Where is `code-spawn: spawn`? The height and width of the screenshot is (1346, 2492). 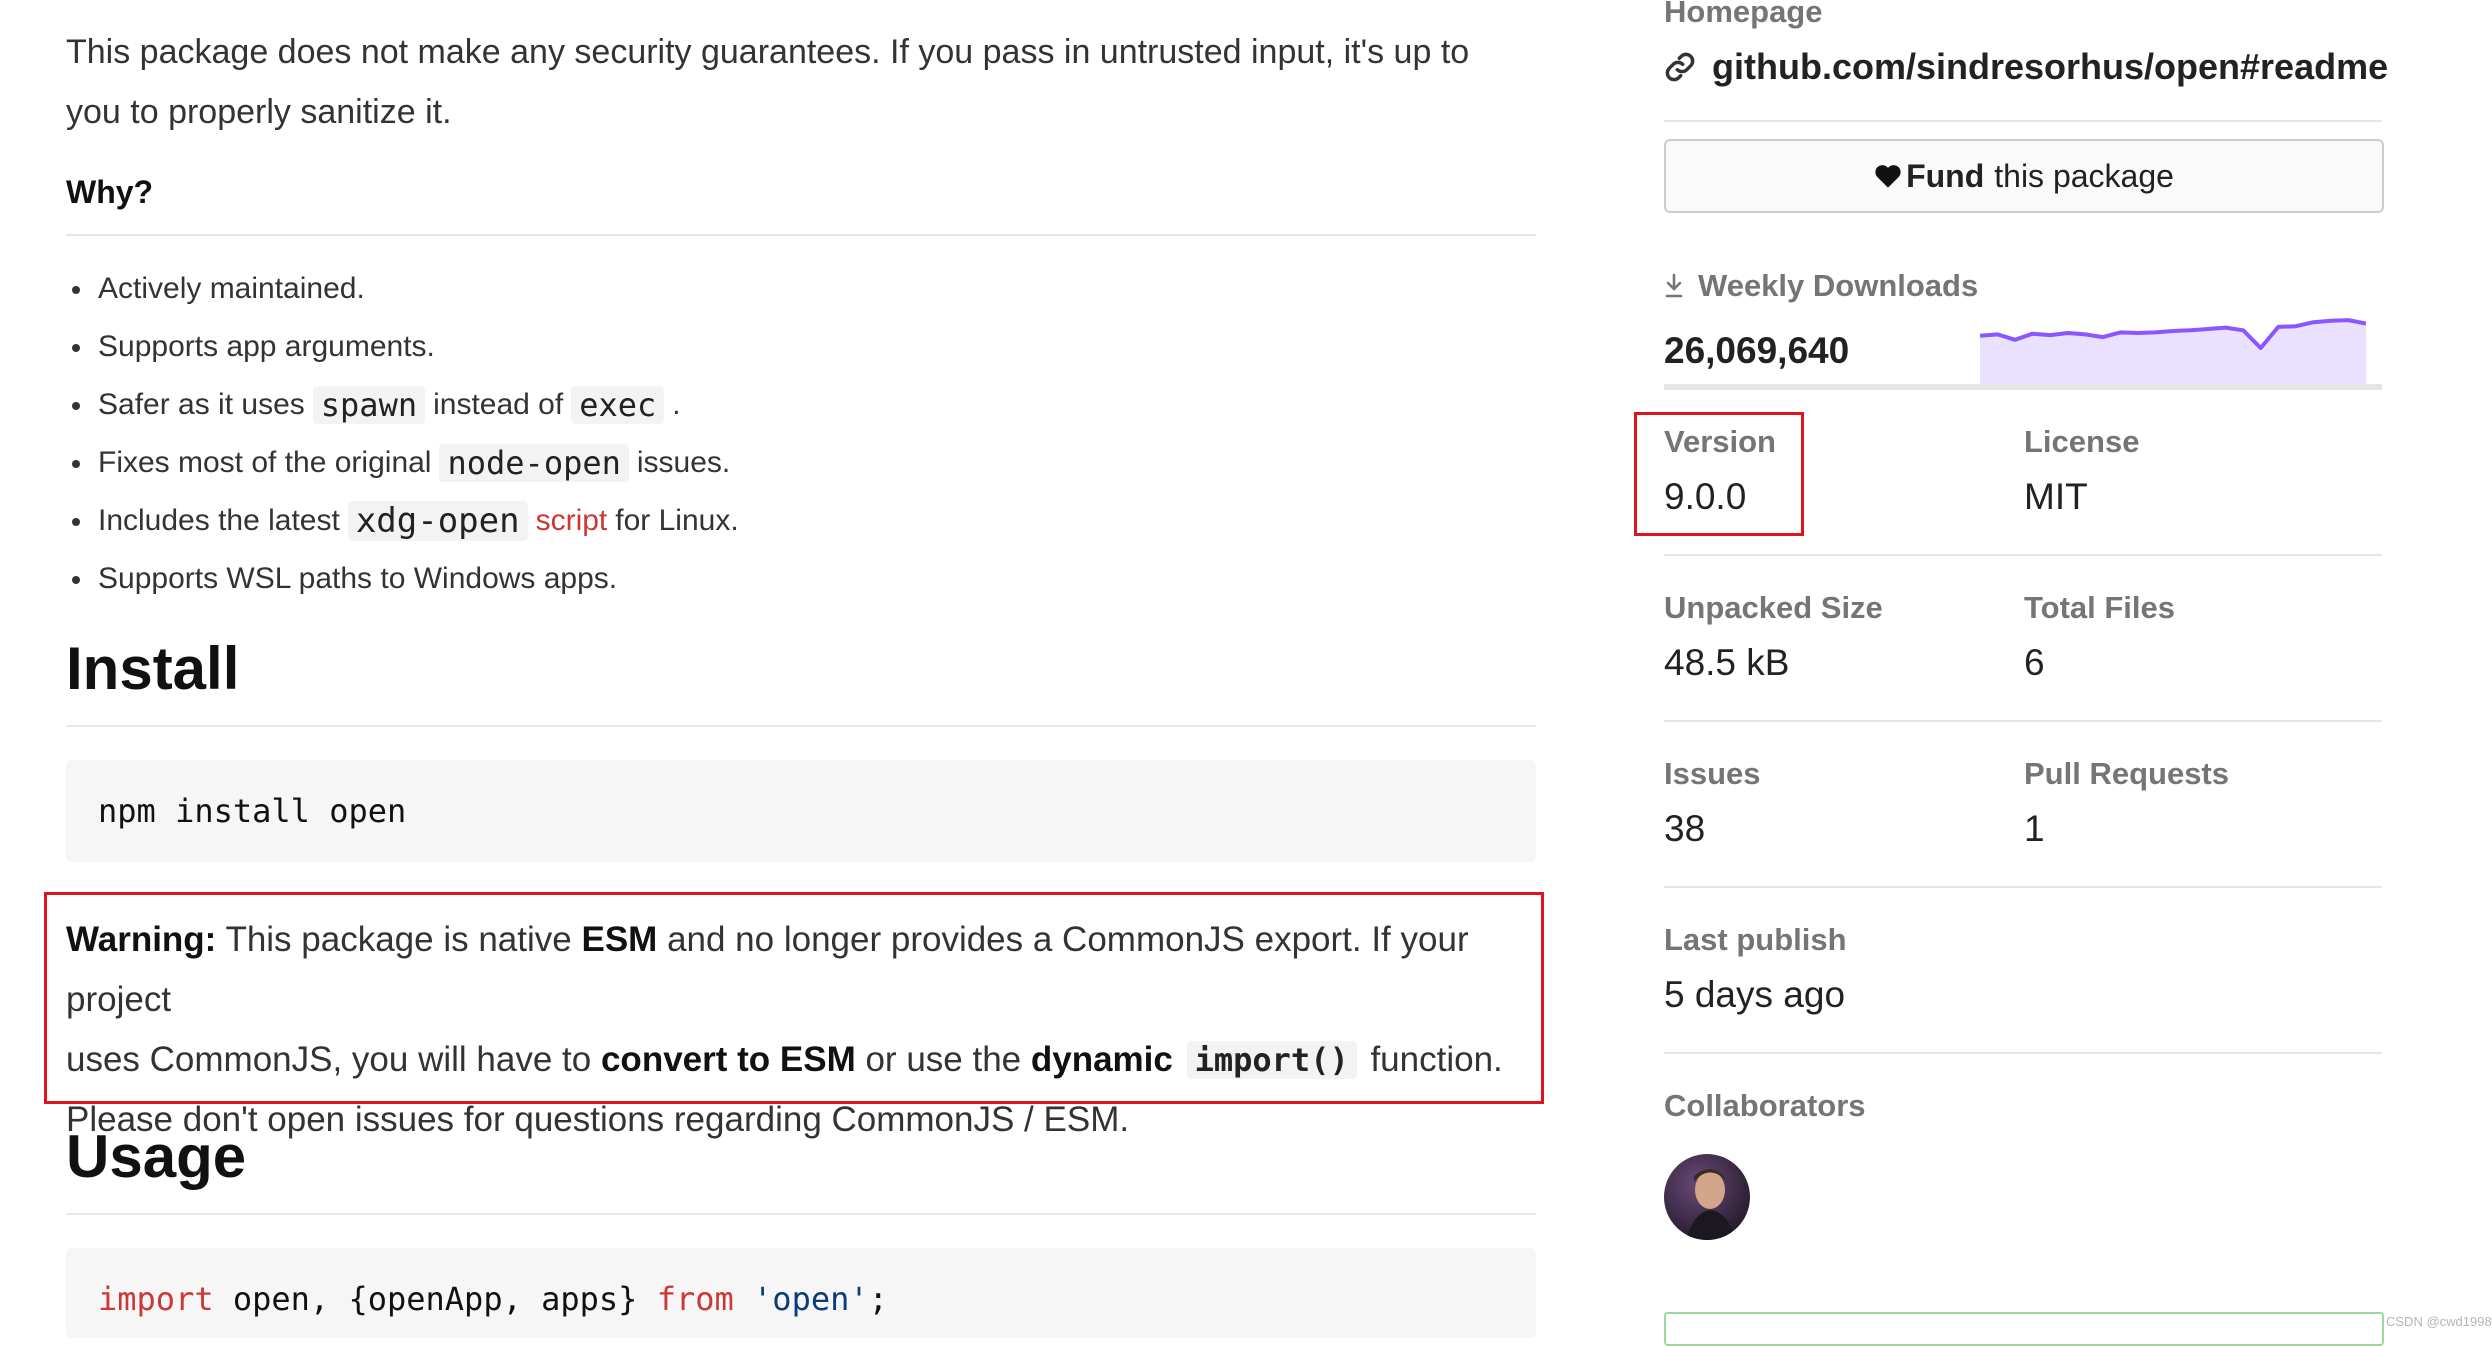 code-spawn: spawn is located at coordinates (369, 405).